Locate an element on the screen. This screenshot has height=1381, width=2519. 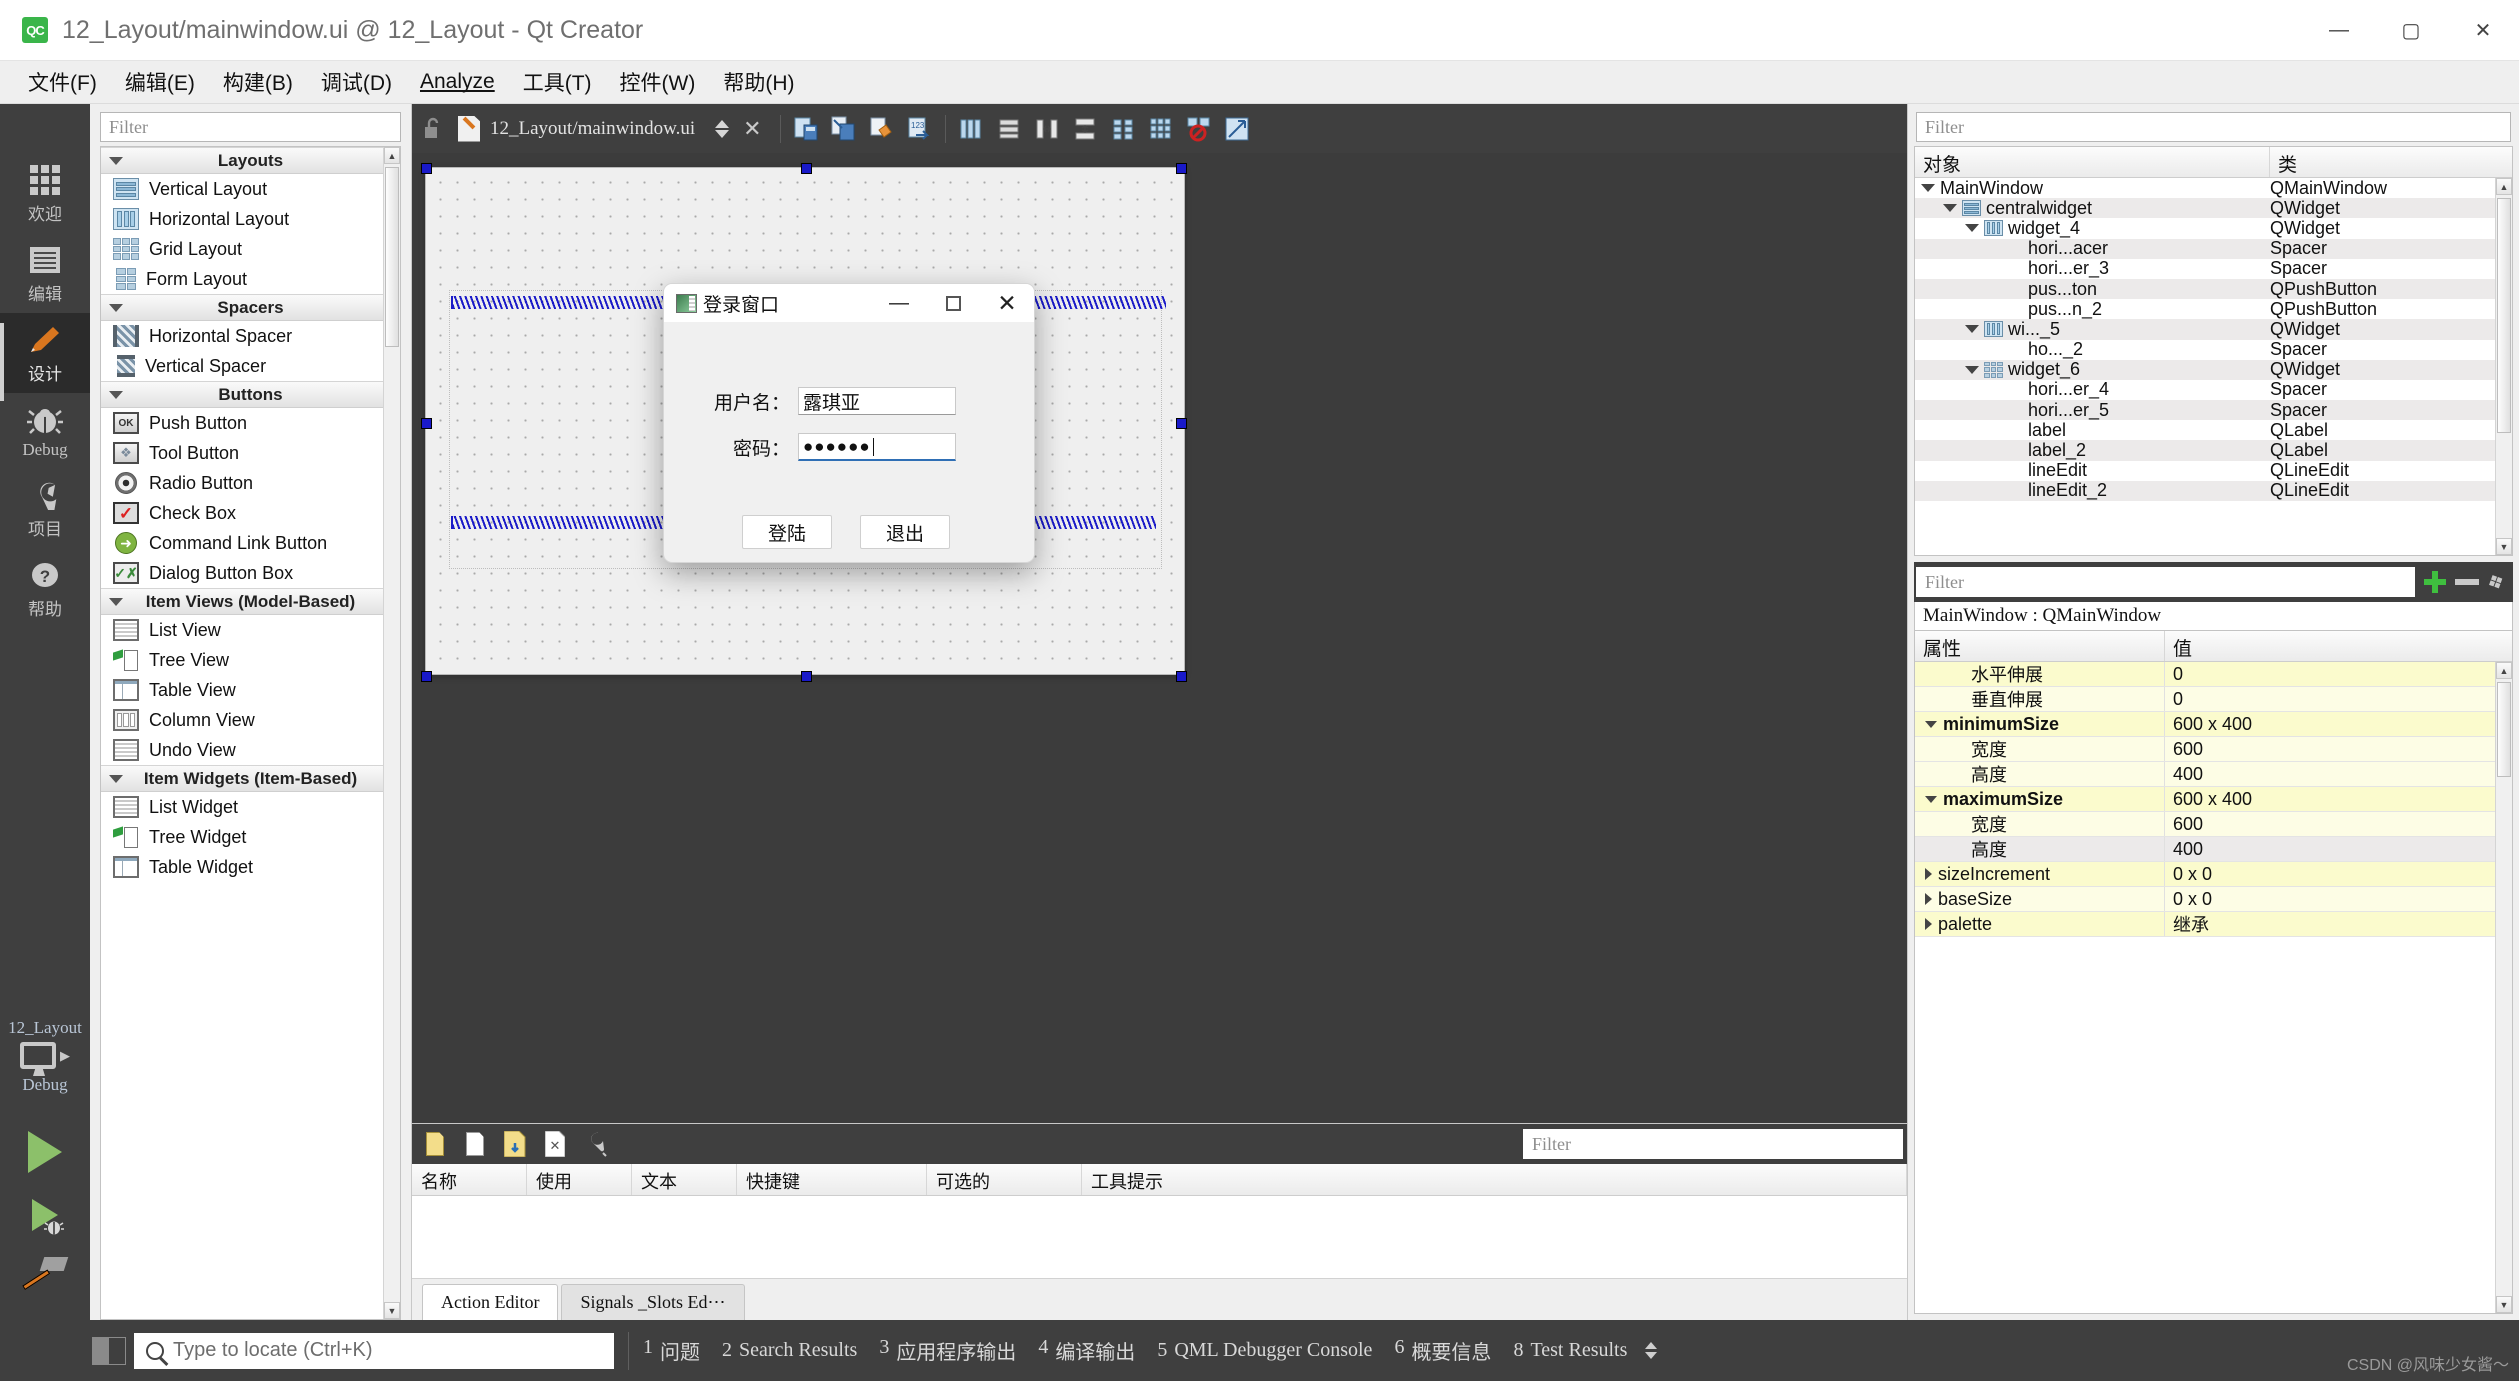
column-class: 类 is located at coordinates (2391, 162).